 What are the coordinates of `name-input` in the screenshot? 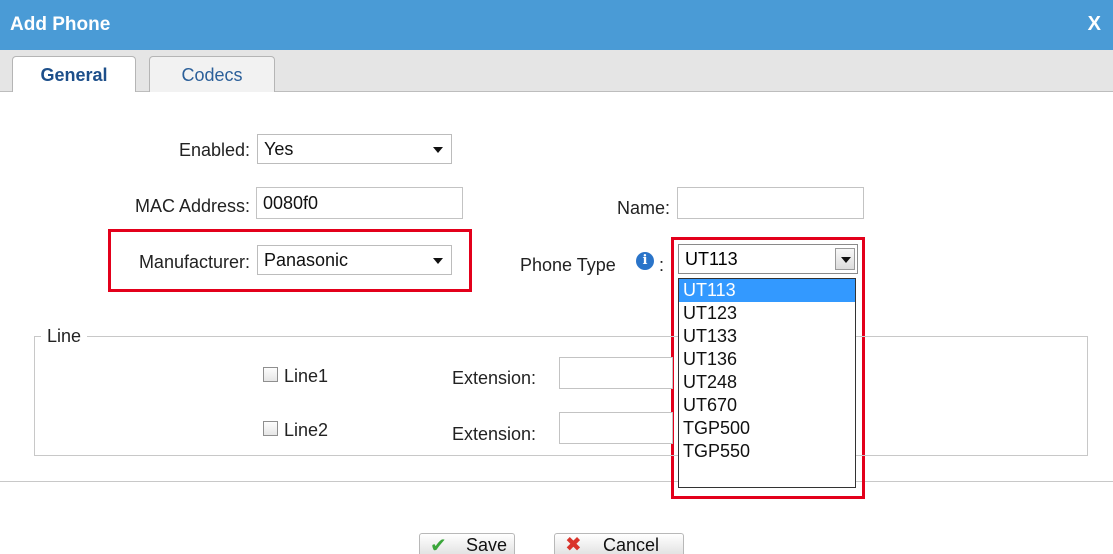 It's located at (770, 203).